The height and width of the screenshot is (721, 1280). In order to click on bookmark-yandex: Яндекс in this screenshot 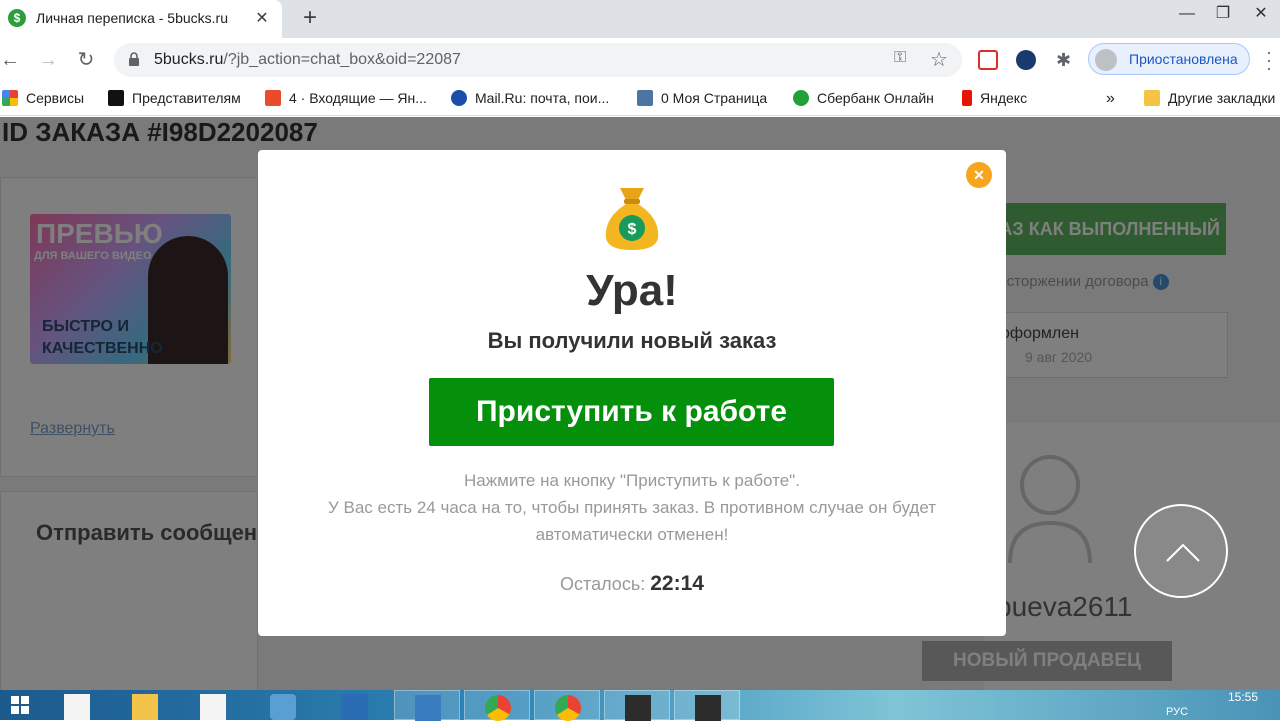, I will do `click(994, 99)`.